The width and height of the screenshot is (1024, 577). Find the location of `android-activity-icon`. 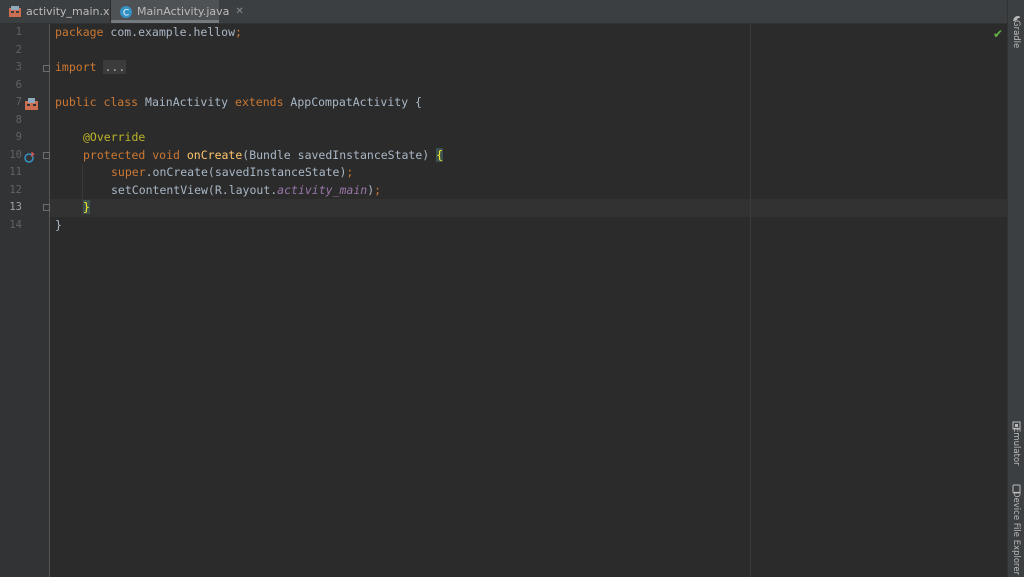

android-activity-icon is located at coordinates (31, 104).